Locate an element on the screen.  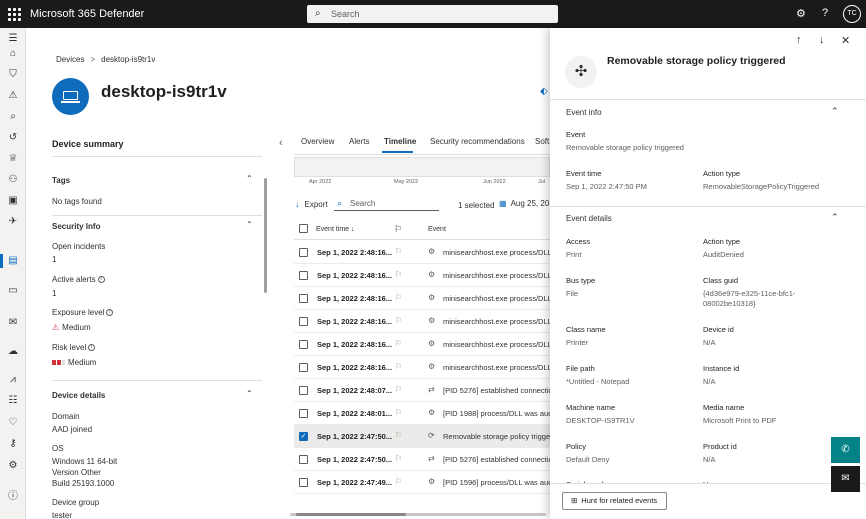
assets-icon: ▤ is located at coordinates (13, 261).